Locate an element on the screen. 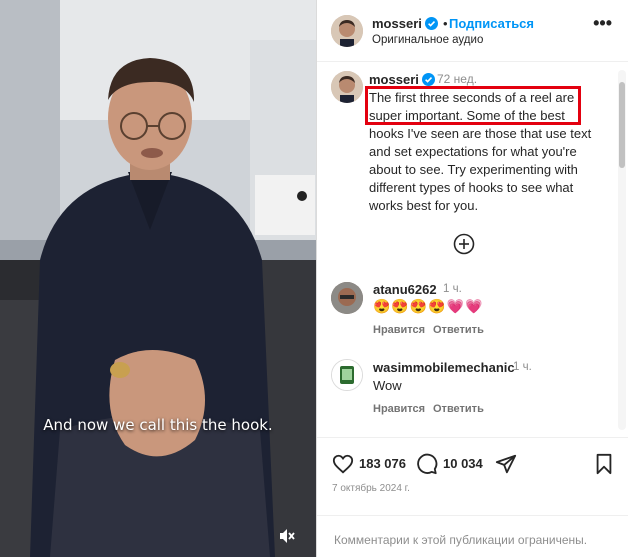 The width and height of the screenshot is (628, 557). speaker-muted-icon is located at coordinates (287, 536).